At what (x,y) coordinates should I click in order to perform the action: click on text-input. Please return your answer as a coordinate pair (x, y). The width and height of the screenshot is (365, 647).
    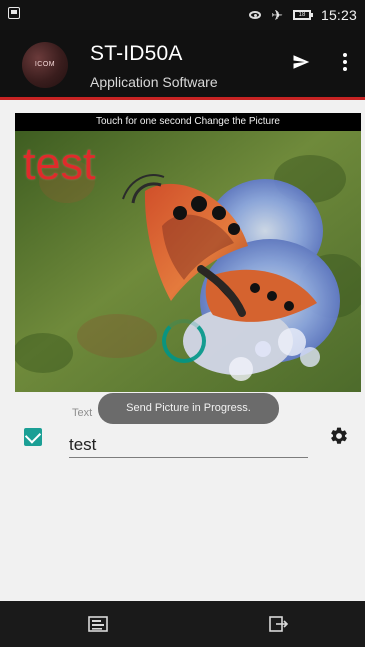
    Looking at the image, I should click on (188, 445).